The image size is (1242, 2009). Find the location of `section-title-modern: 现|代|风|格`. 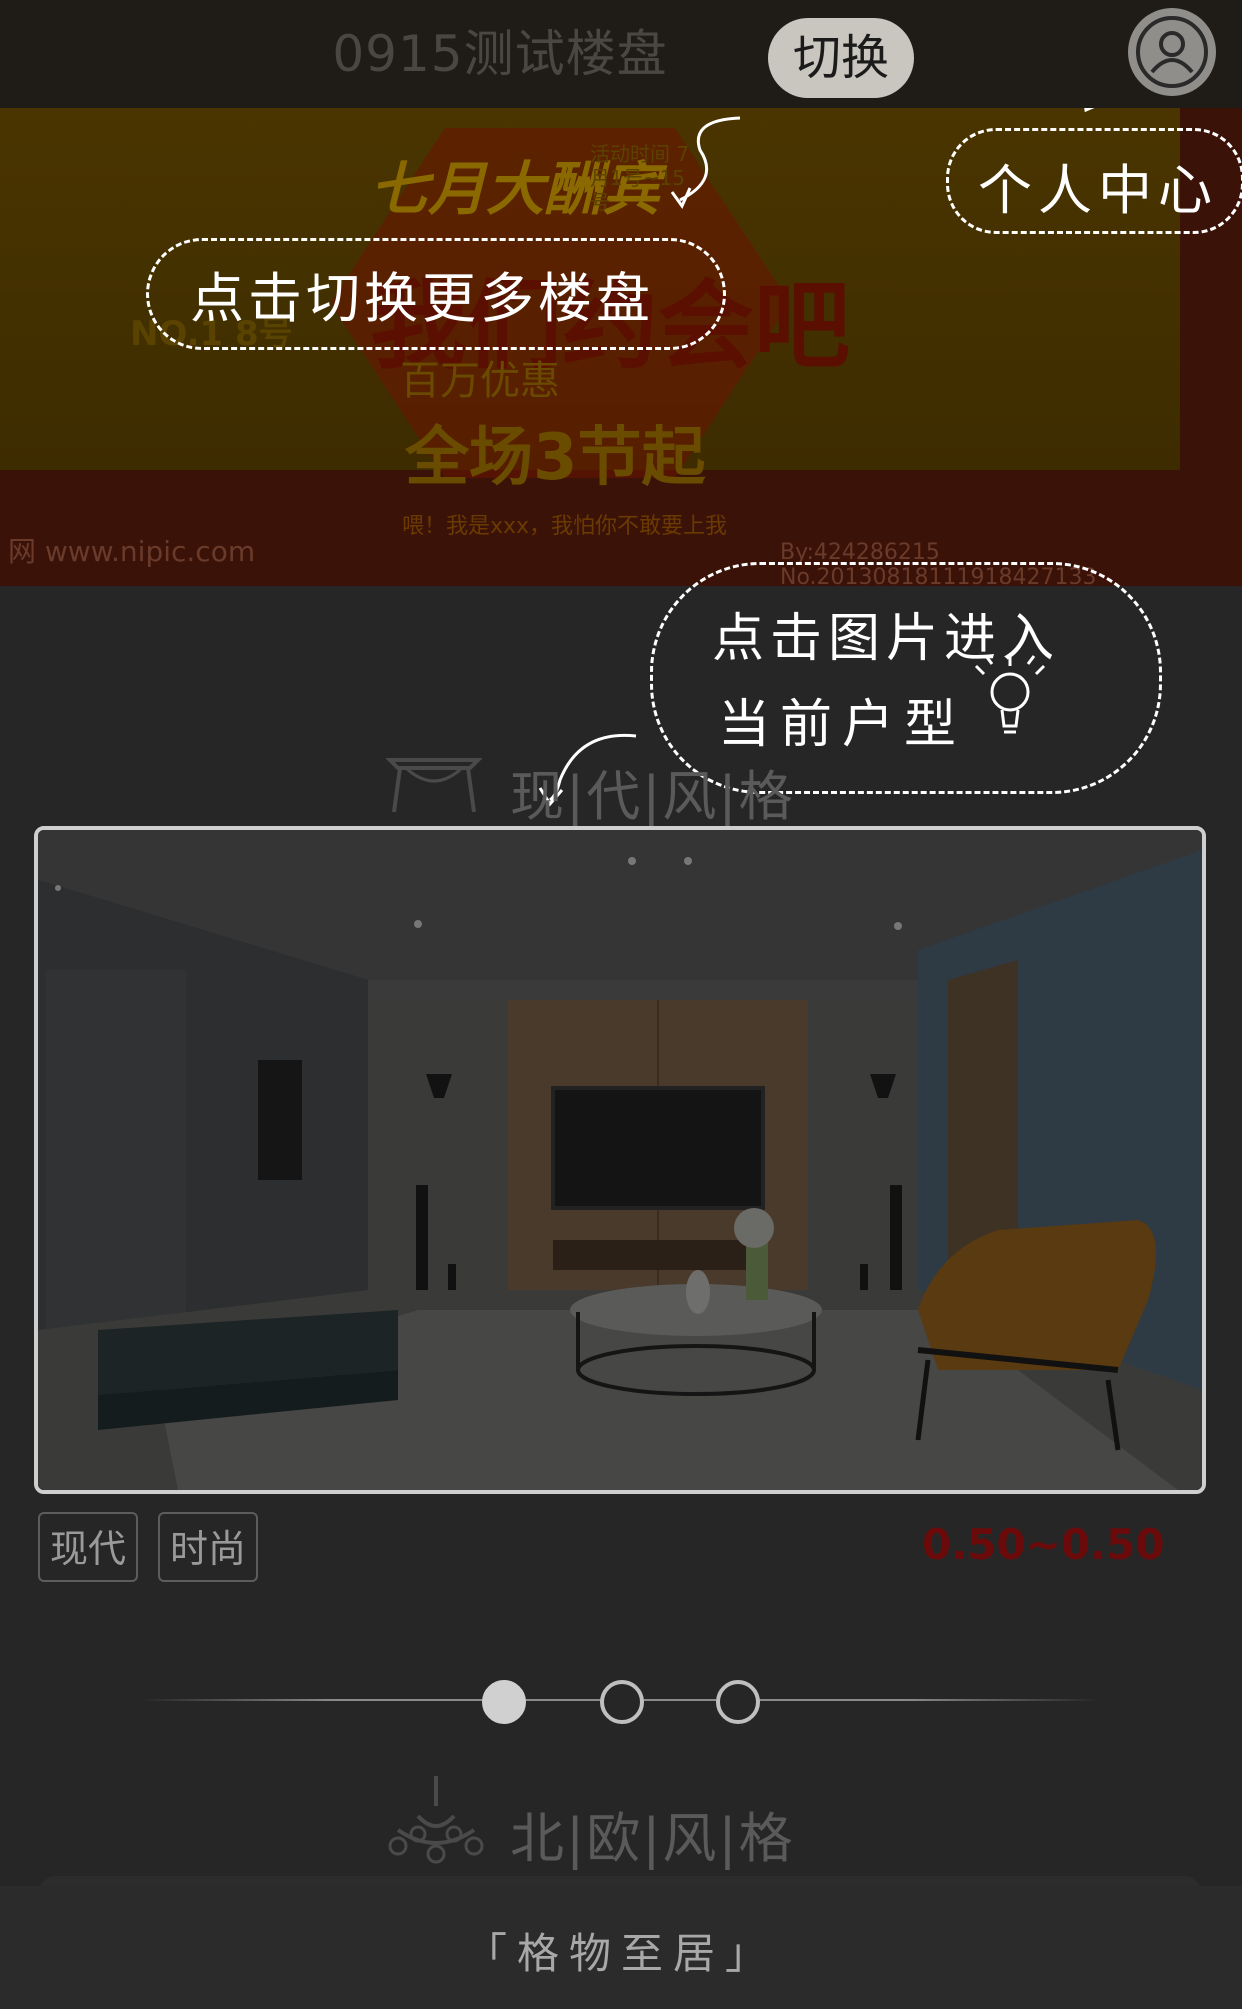

section-title-modern: 现|代|风|格 is located at coordinates (652, 796).